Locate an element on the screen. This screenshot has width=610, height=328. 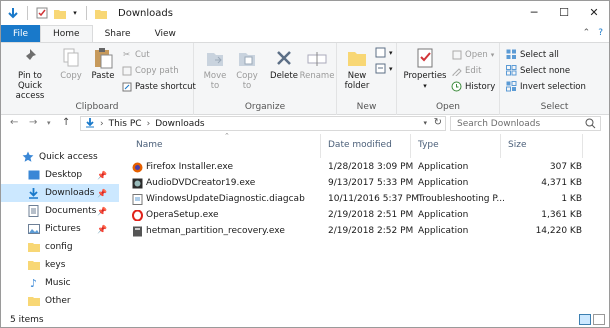
details-view-icon is located at coordinates (585, 319).